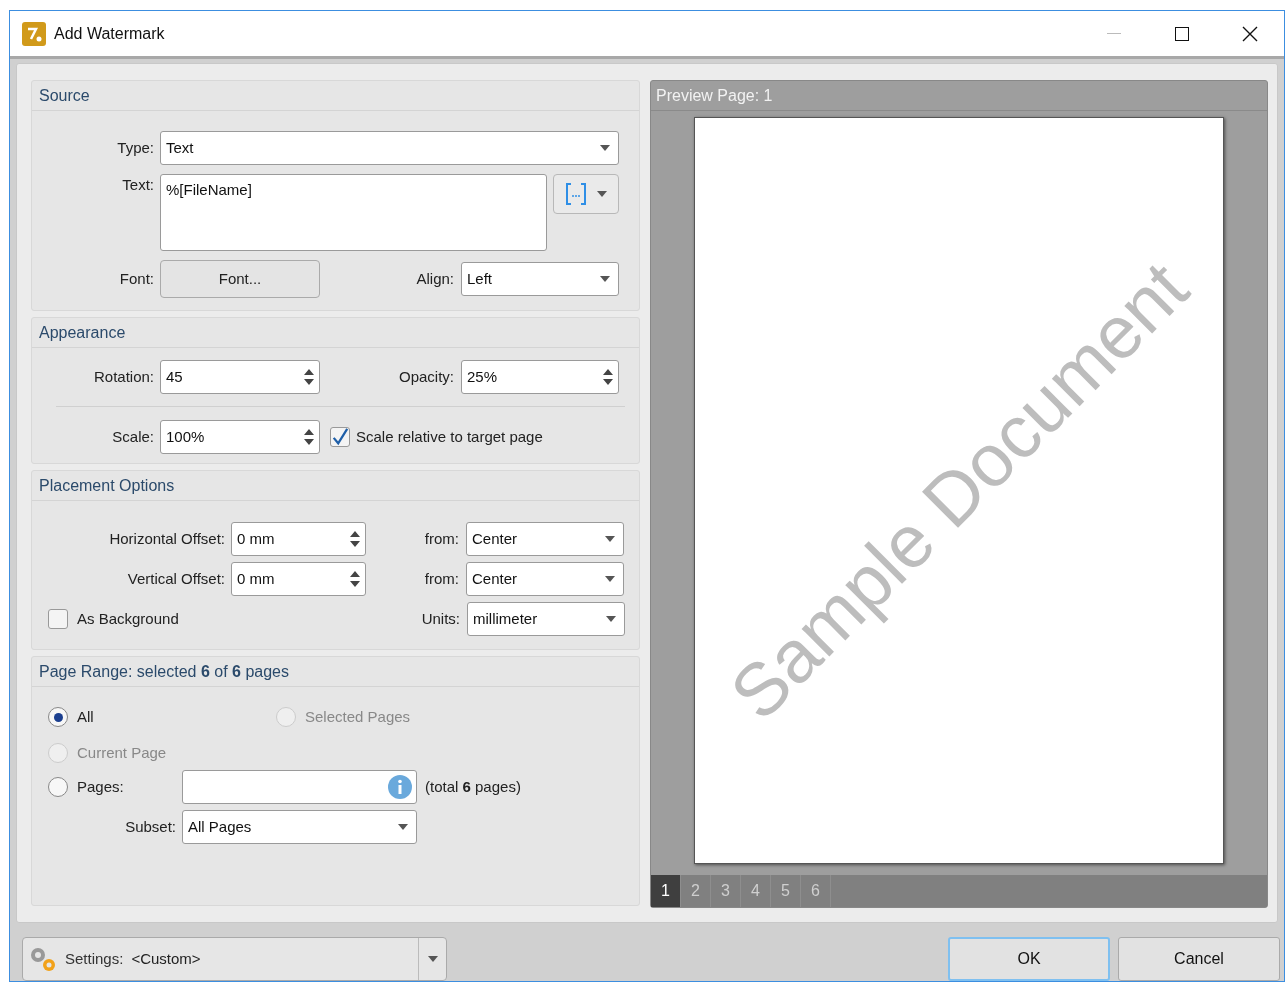 This screenshot has height=982, width=1285. What do you see at coordinates (335, 333) in the screenshot?
I see `section-title: Appearance` at bounding box center [335, 333].